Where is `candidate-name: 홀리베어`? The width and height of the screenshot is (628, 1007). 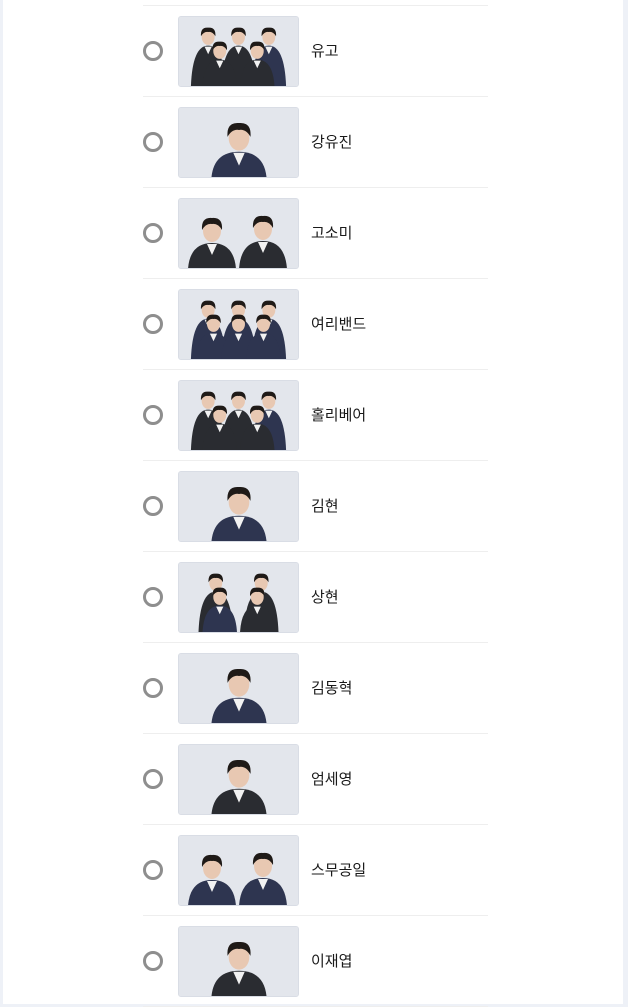
candidate-name: 홀리베어 is located at coordinates (339, 415).